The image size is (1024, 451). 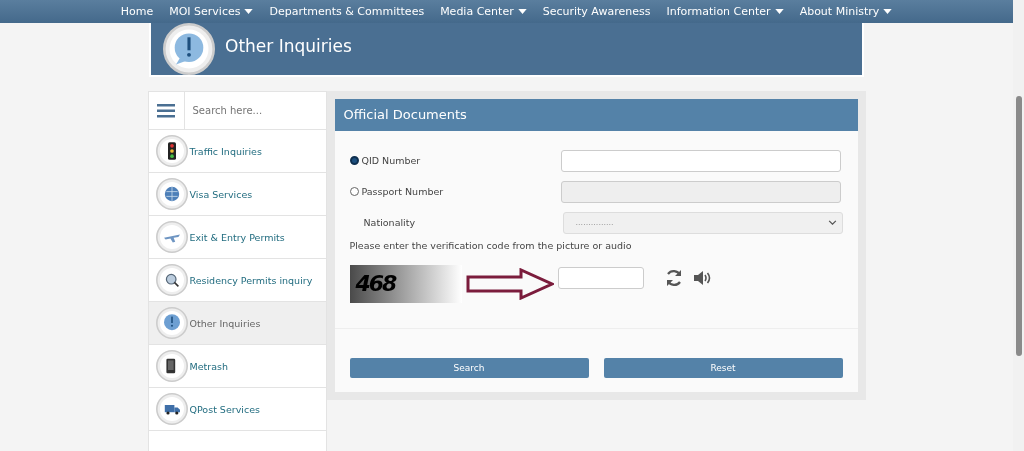 I want to click on nav-link: Media Center, so click(x=483, y=11).